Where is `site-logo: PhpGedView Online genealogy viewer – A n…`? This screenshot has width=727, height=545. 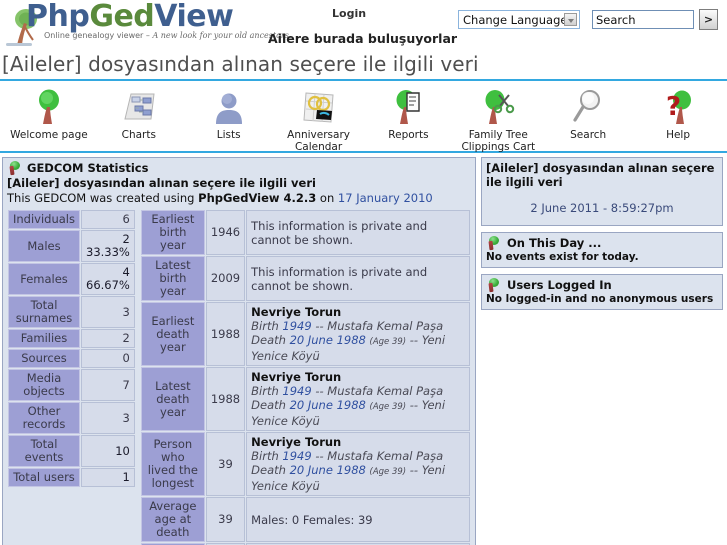 site-logo: PhpGedView Online genealogy viewer – A n… is located at coordinates (147, 23).